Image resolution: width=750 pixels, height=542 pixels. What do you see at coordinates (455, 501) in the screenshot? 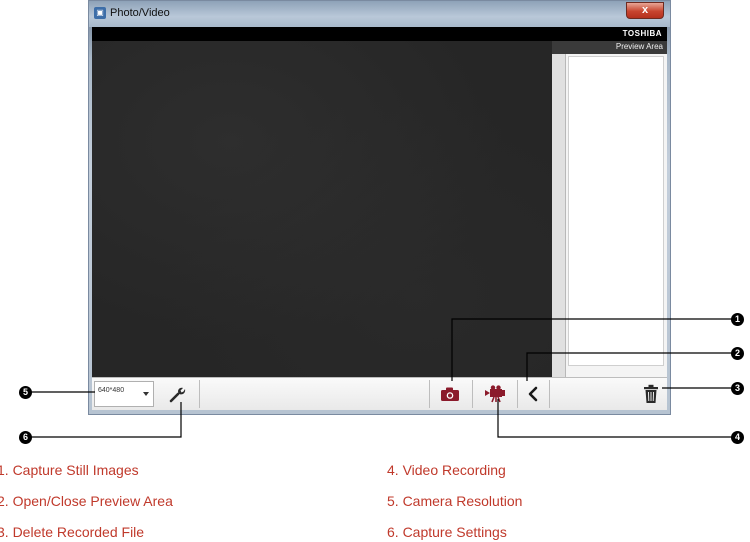
I see `legend-item-camera-resolution: 5. Camera Resolution` at bounding box center [455, 501].